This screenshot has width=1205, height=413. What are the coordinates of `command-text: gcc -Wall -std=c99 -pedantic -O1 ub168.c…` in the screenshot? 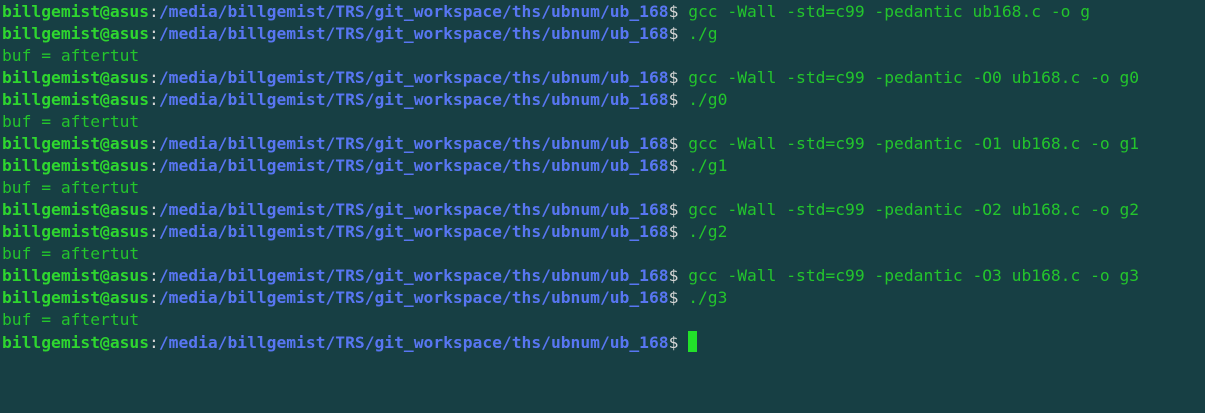 It's located at (909, 143).